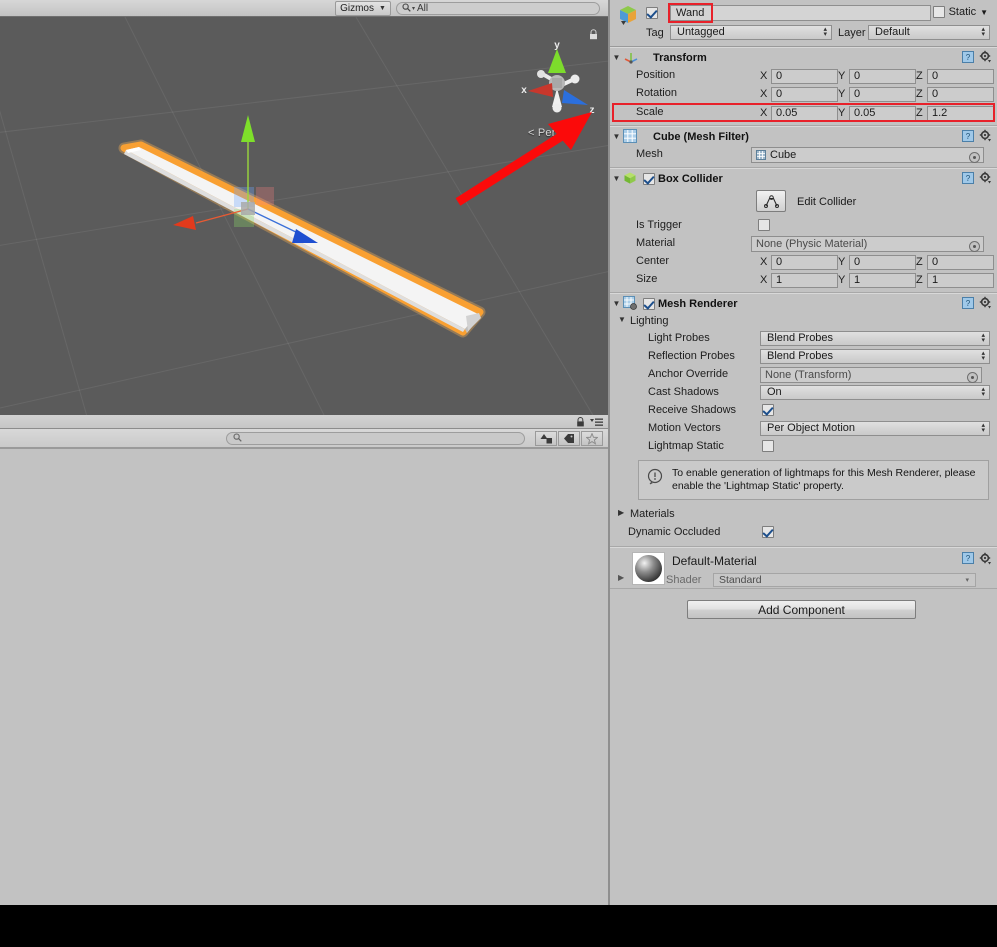 This screenshot has width=997, height=947. Describe the element at coordinates (803, 136) in the screenshot. I see `mesh-filter-header: ▼ Cube (Mesh Filter) ?` at that location.